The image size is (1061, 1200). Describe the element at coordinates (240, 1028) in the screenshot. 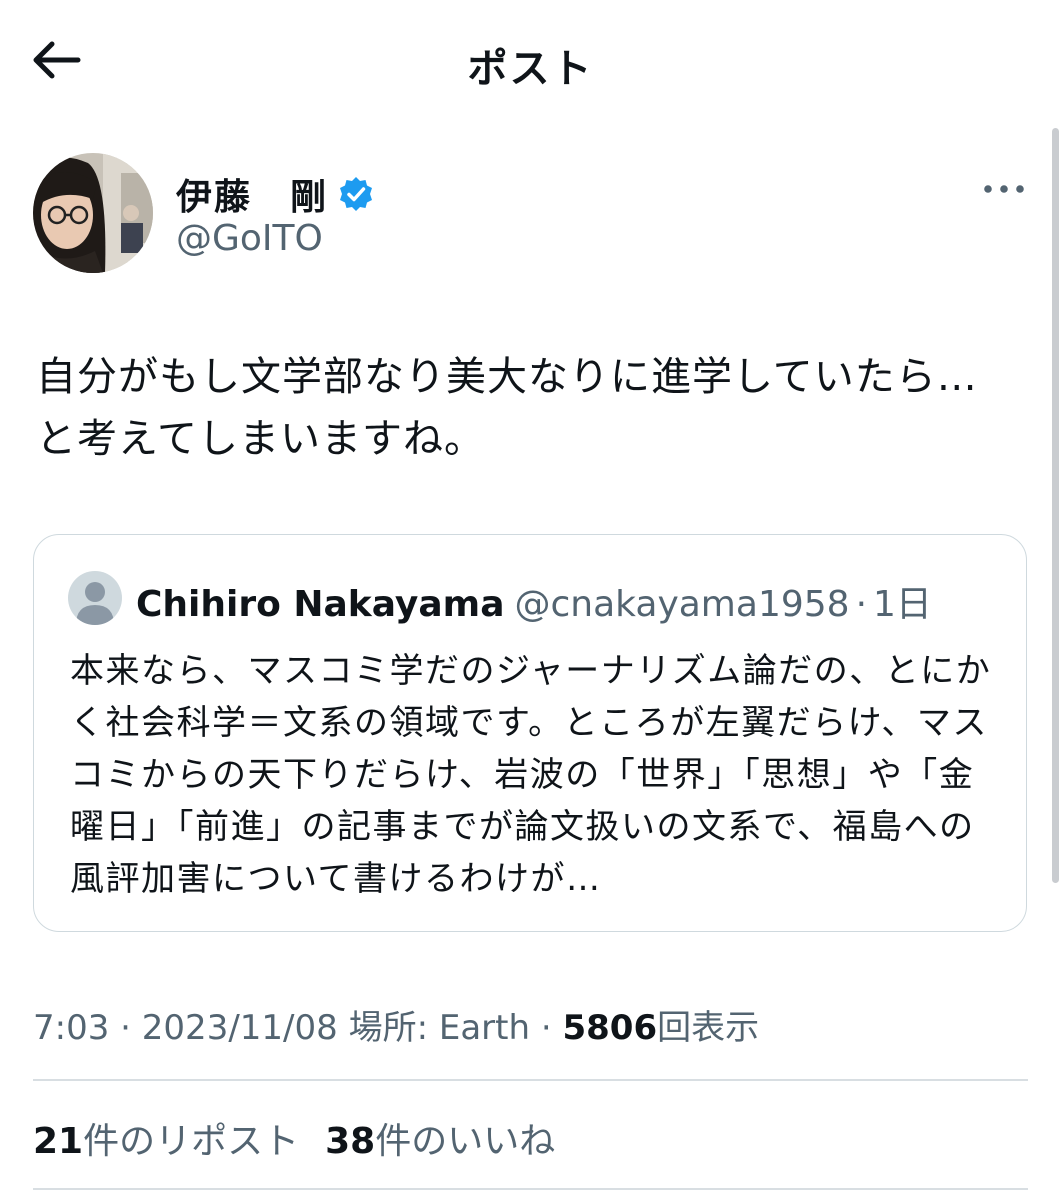

I see `post-date: 2023/11/08` at that location.